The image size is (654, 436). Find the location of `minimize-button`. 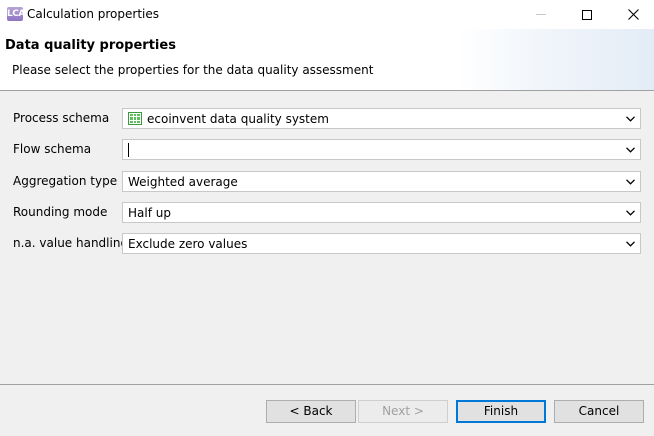

minimize-button is located at coordinates (541, 14).